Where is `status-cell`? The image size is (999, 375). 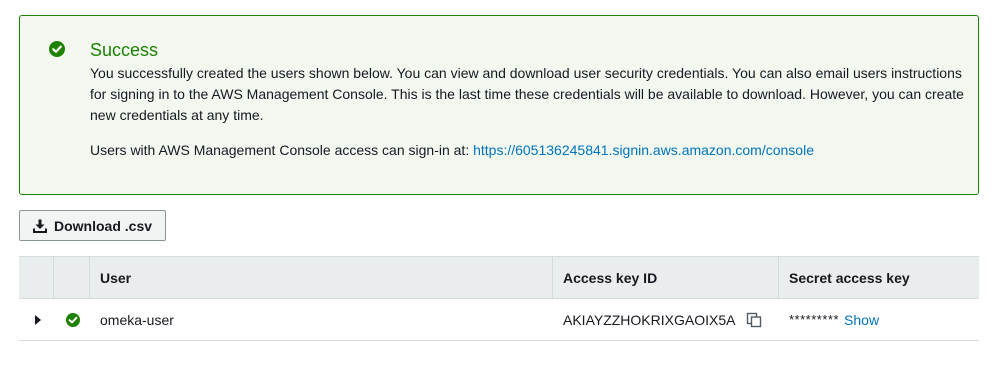
status-cell is located at coordinates (72, 319).